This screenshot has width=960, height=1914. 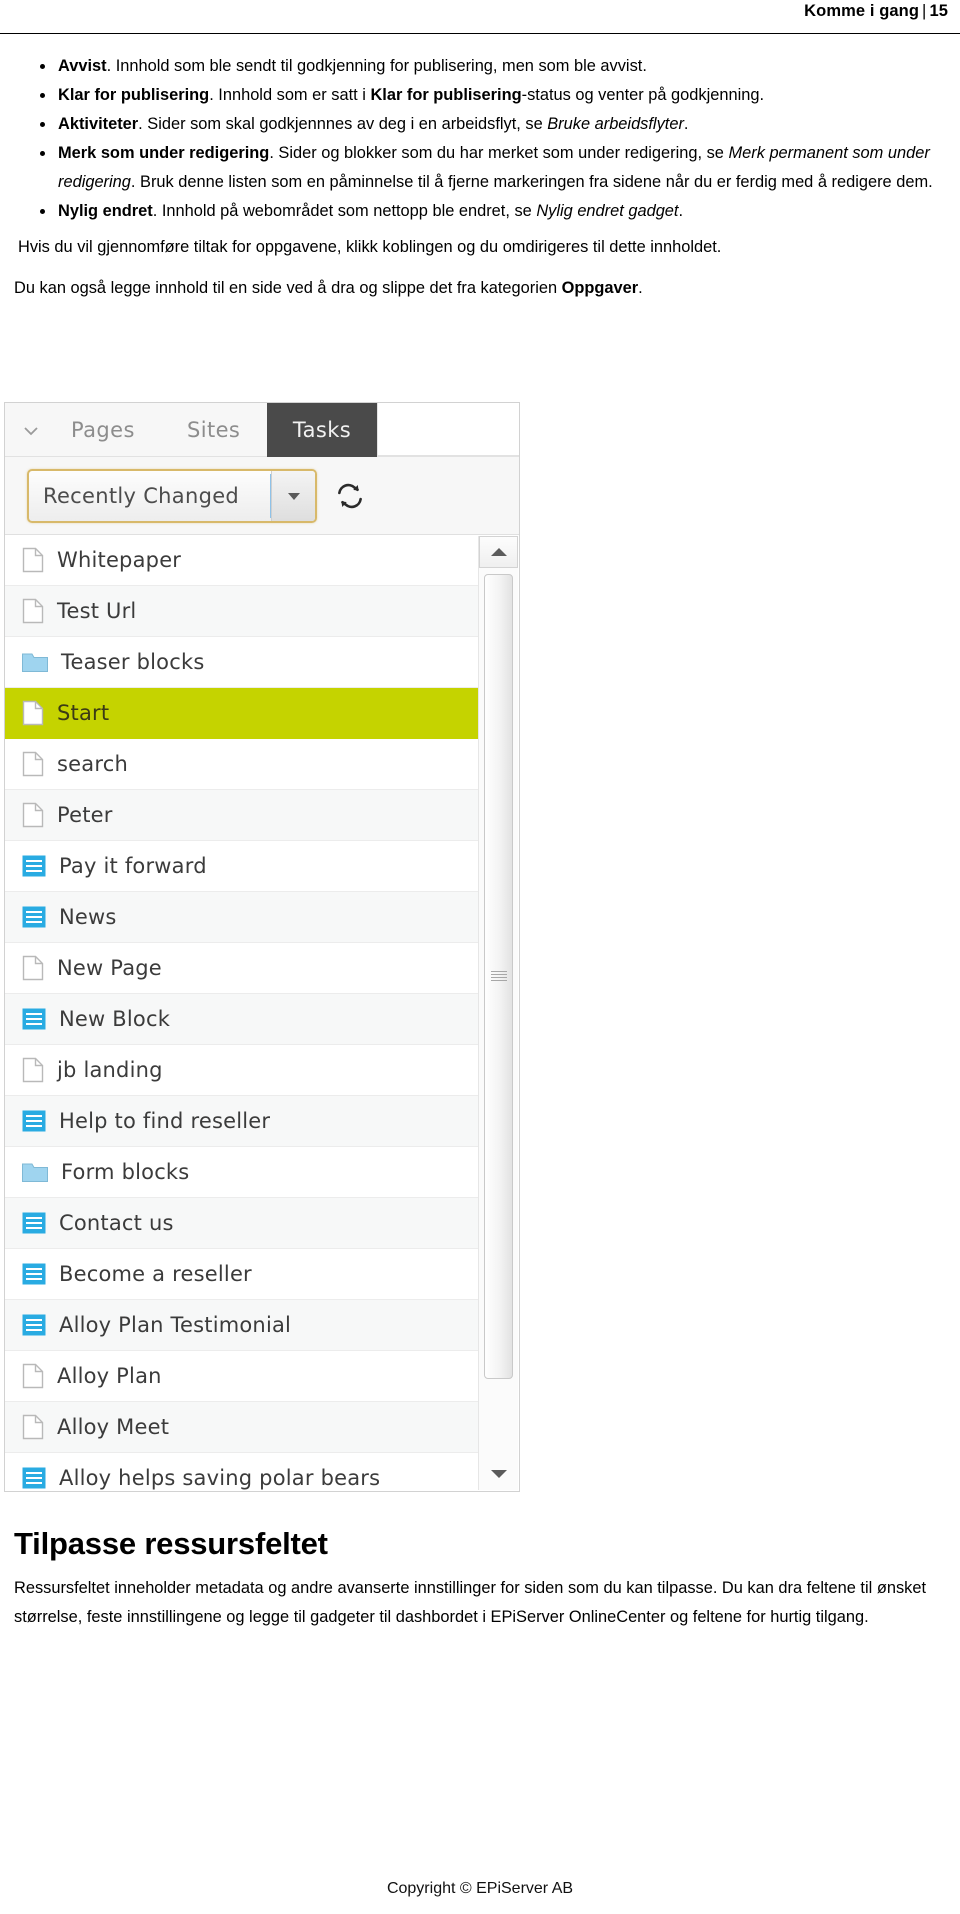 I want to click on bullet-emphasis: Klar for publisering, so click(x=446, y=95).